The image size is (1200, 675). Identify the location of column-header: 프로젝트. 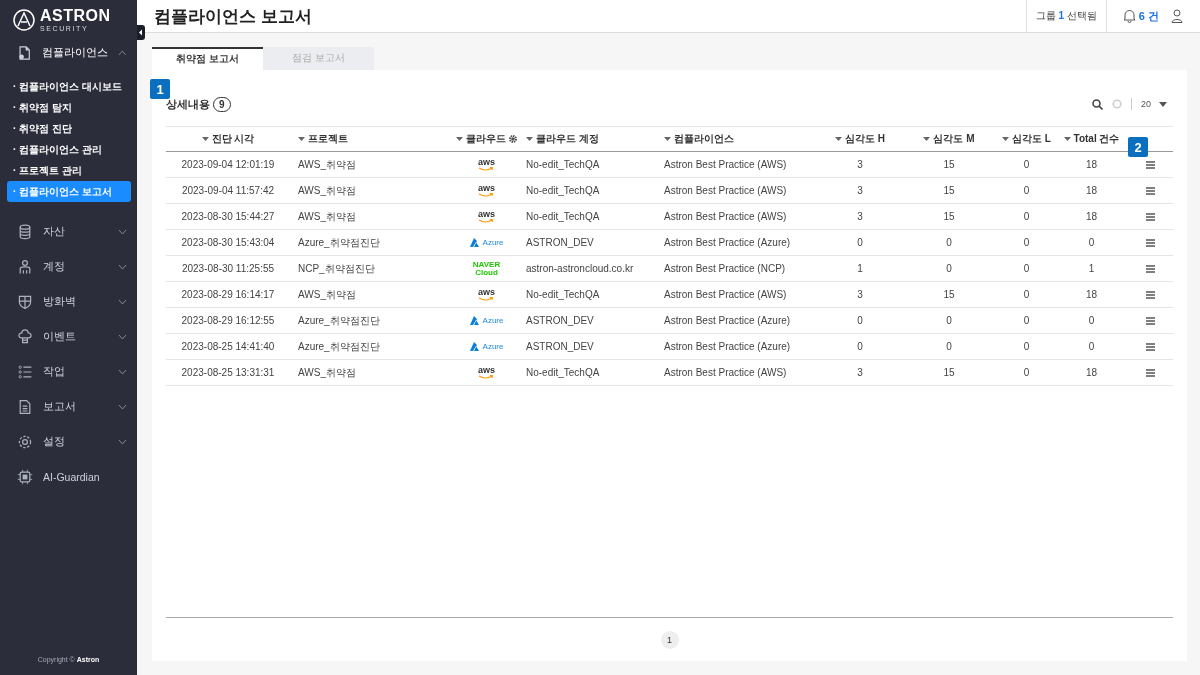
(372, 139).